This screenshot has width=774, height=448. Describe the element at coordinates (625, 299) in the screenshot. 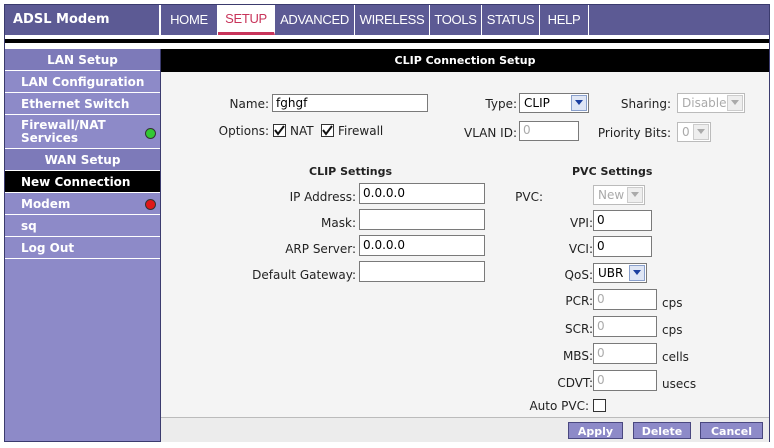

I see `pcr-input: 0` at that location.